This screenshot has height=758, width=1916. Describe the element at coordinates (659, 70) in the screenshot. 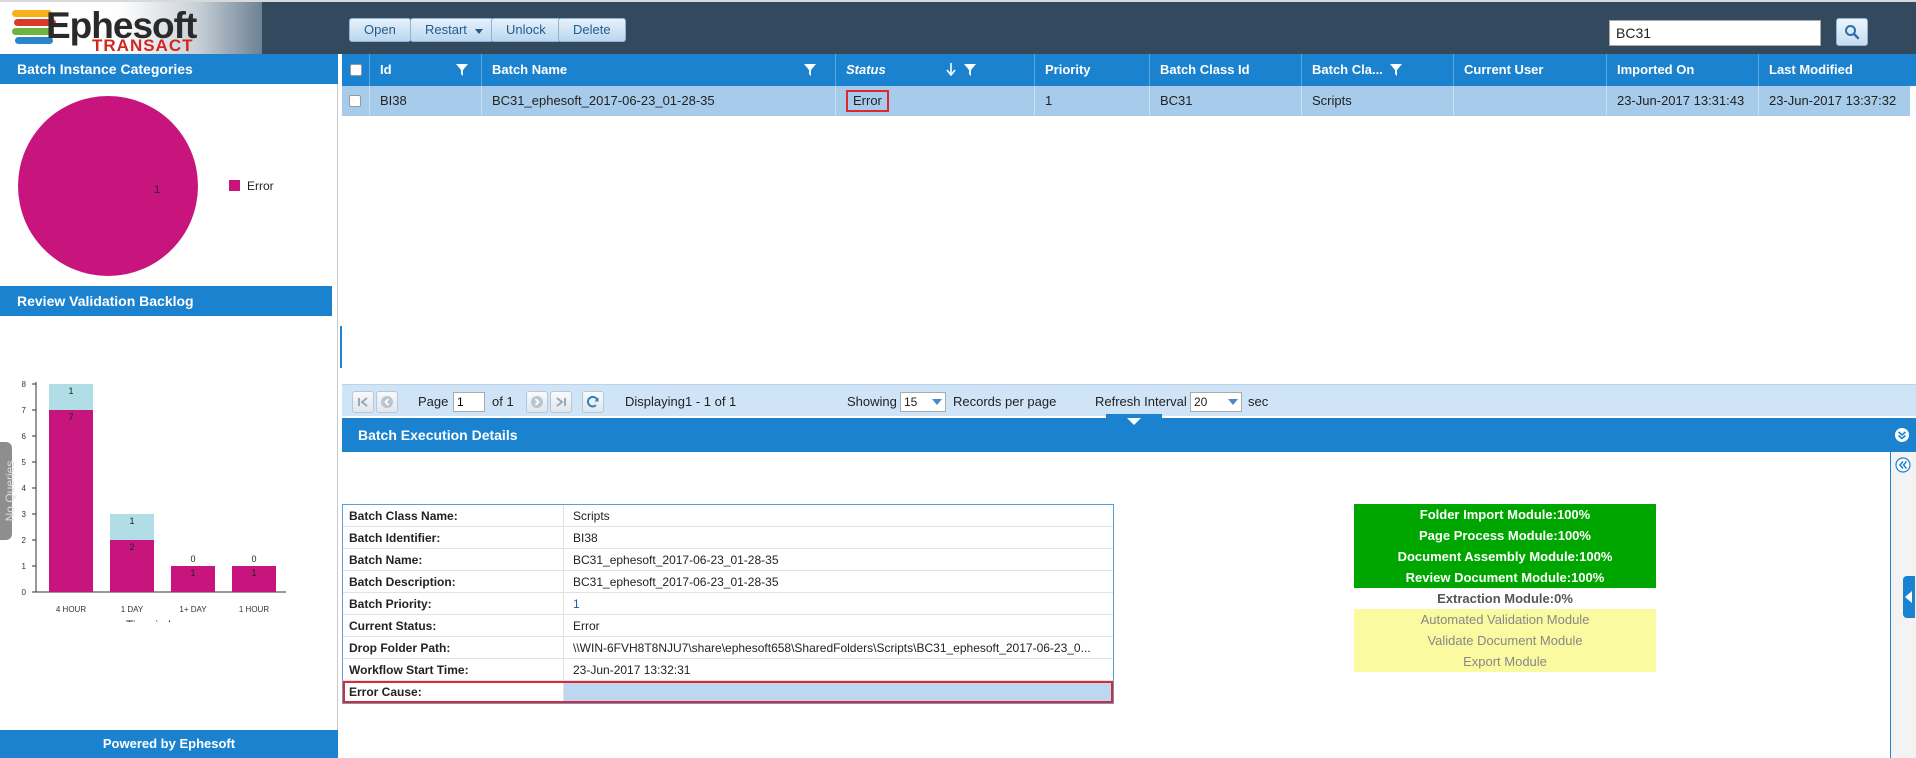

I see `col-batch-name: Batch Name` at that location.